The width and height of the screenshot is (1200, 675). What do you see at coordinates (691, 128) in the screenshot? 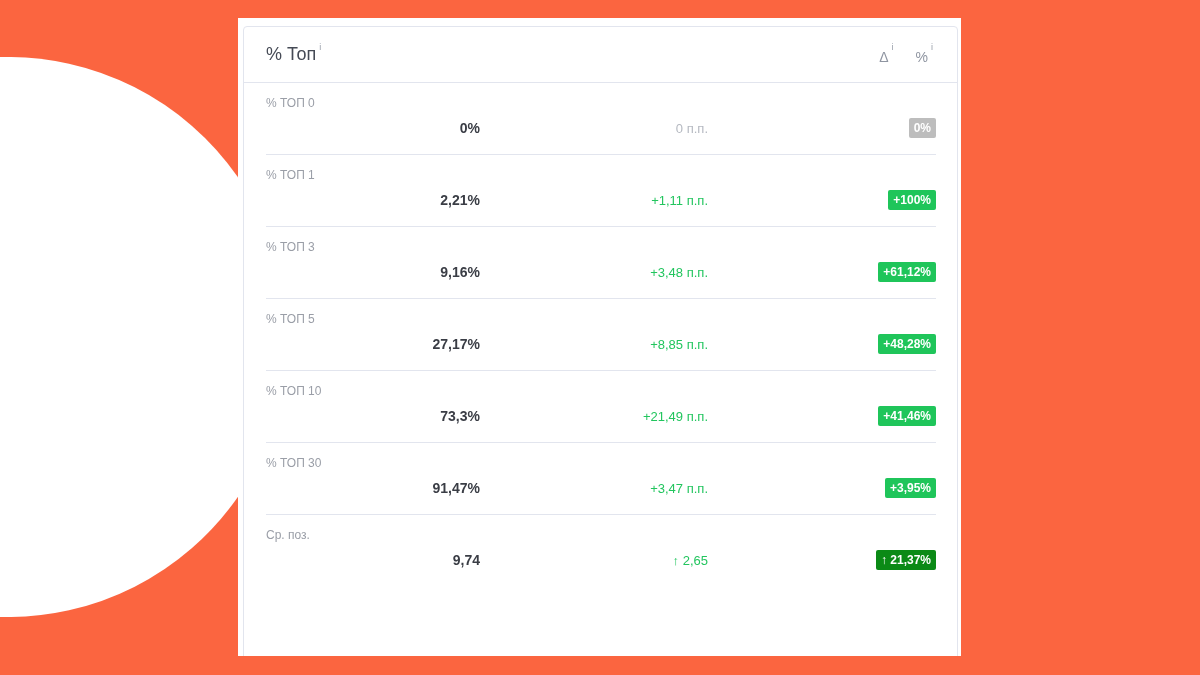
I see `delta-value: 0 п.п.` at bounding box center [691, 128].